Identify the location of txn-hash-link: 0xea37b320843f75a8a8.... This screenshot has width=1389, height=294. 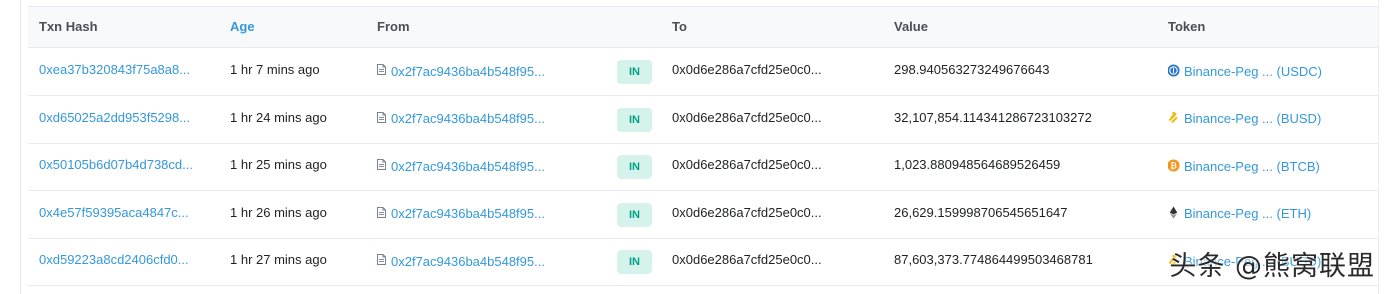
(114, 69).